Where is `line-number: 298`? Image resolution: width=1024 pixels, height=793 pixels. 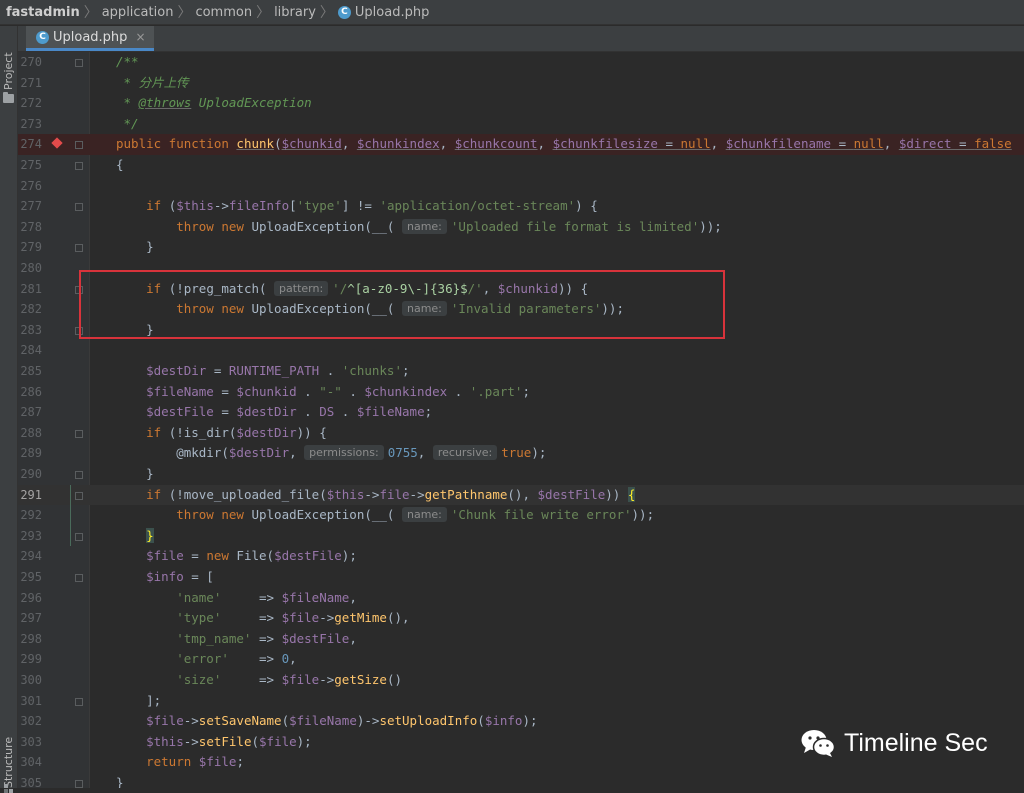
line-number: 298 is located at coordinates (30, 639).